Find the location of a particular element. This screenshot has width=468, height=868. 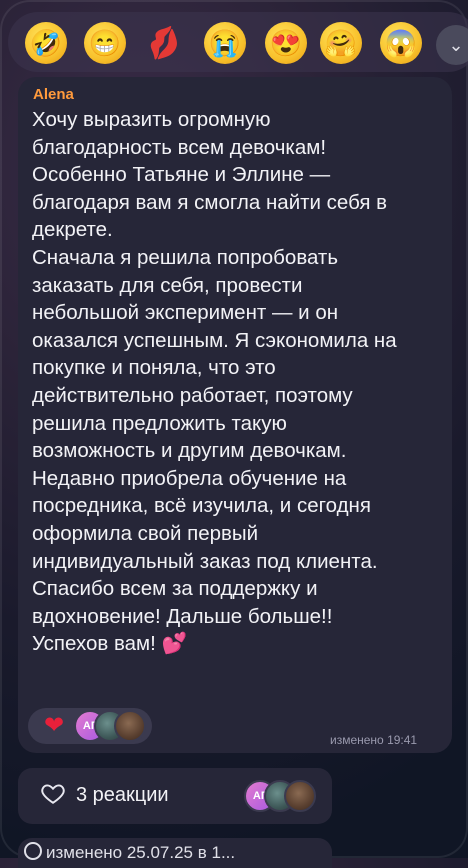

heart-reaction-icon: ❤ is located at coordinates (54, 725).